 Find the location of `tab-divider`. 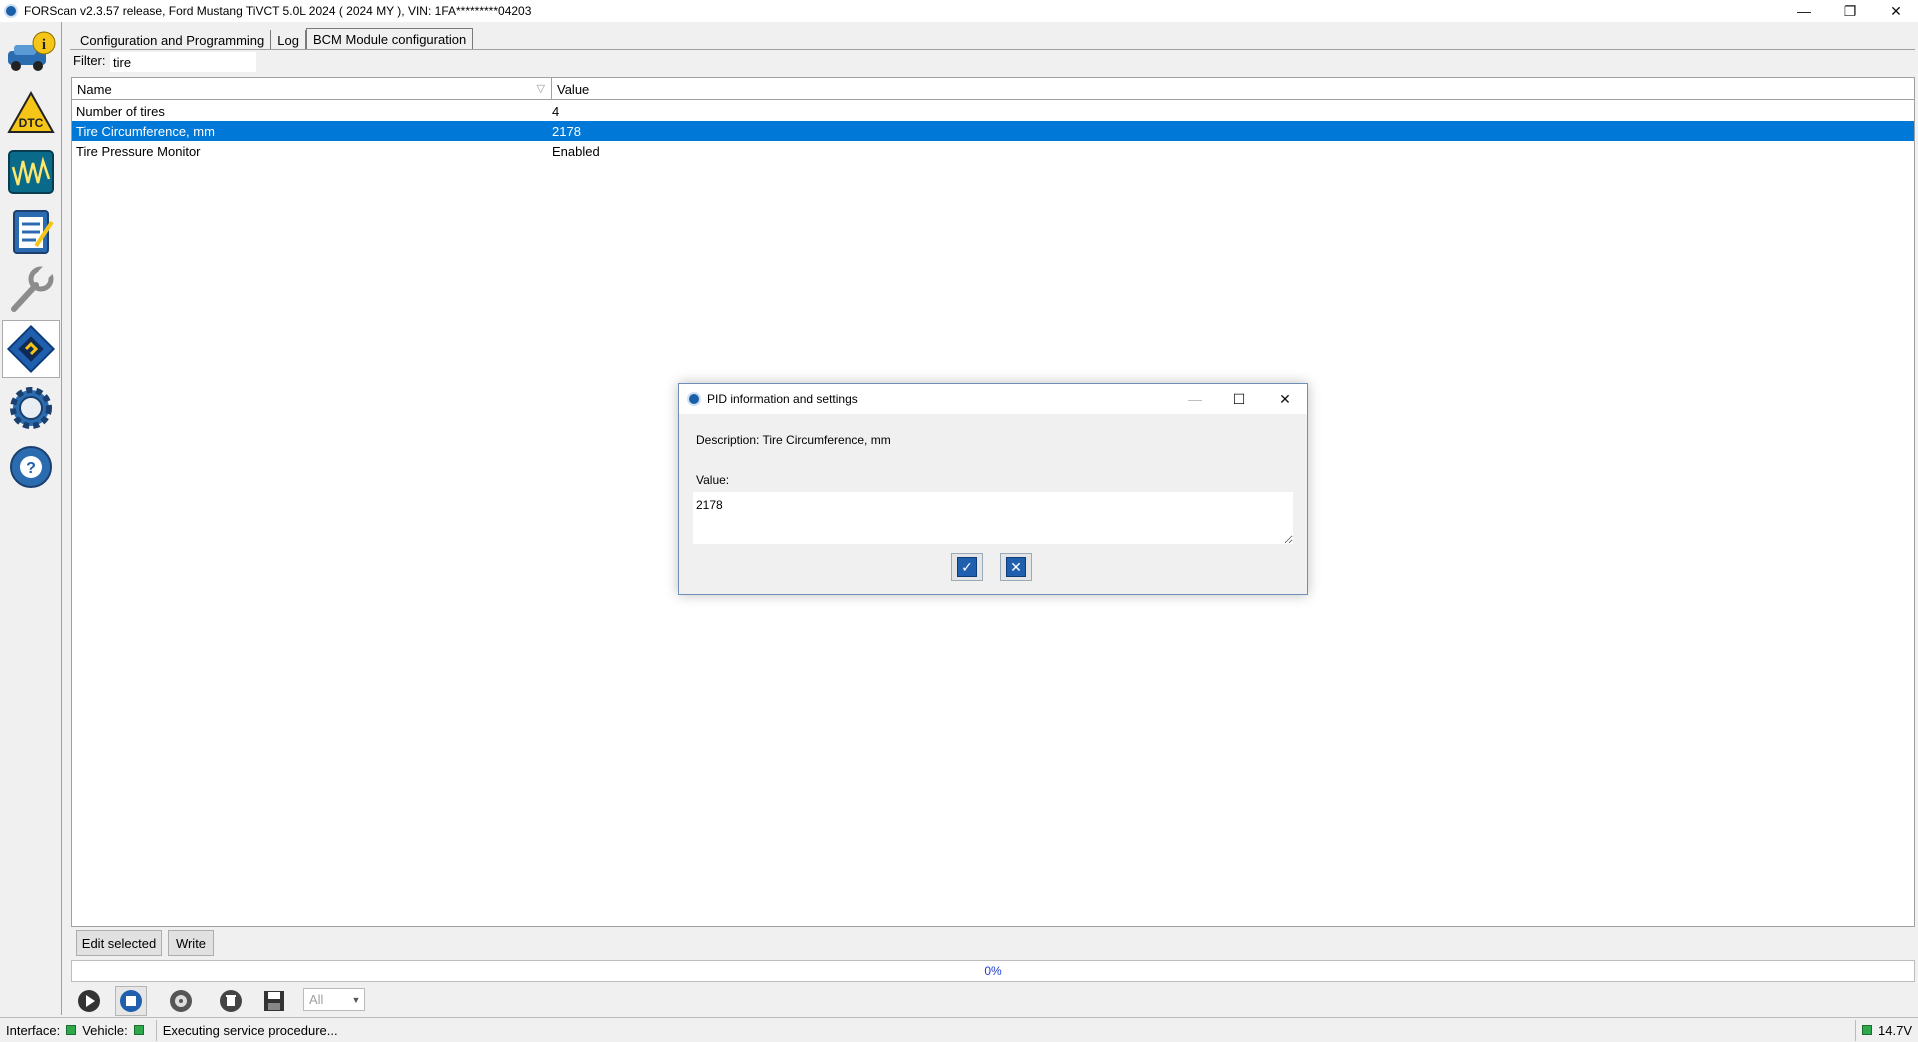

tab-divider is located at coordinates (992, 49).